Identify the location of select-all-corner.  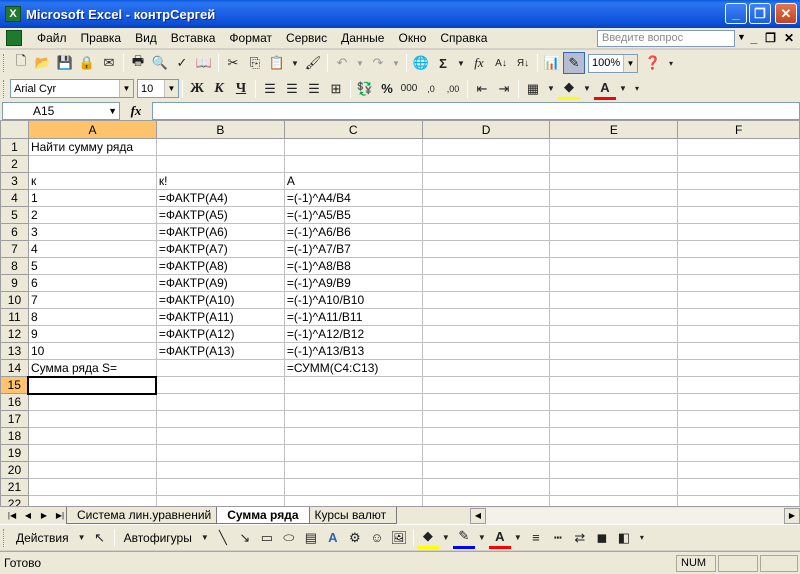
(14, 129).